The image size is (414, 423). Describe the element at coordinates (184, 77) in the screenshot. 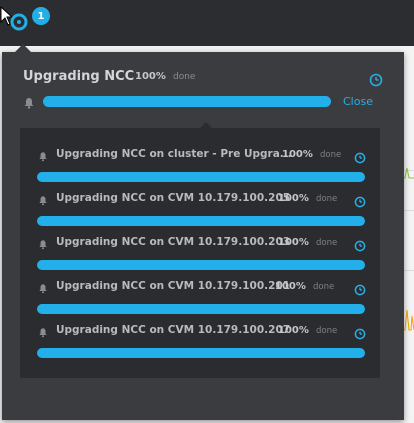

I see `task-status: done` at that location.